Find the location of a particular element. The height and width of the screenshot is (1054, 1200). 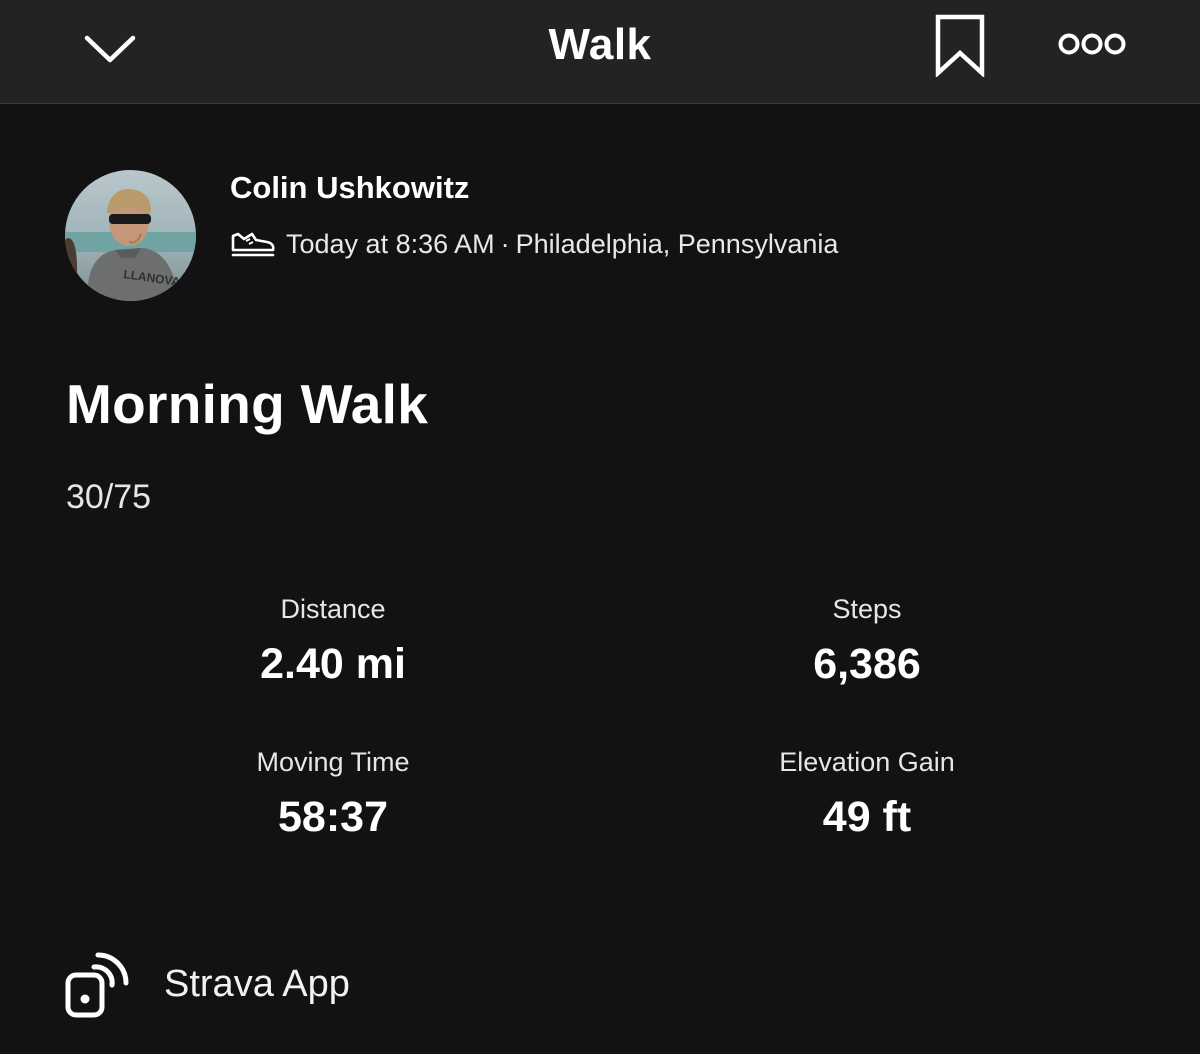

device-source: Strava App is located at coordinates (207, 984).